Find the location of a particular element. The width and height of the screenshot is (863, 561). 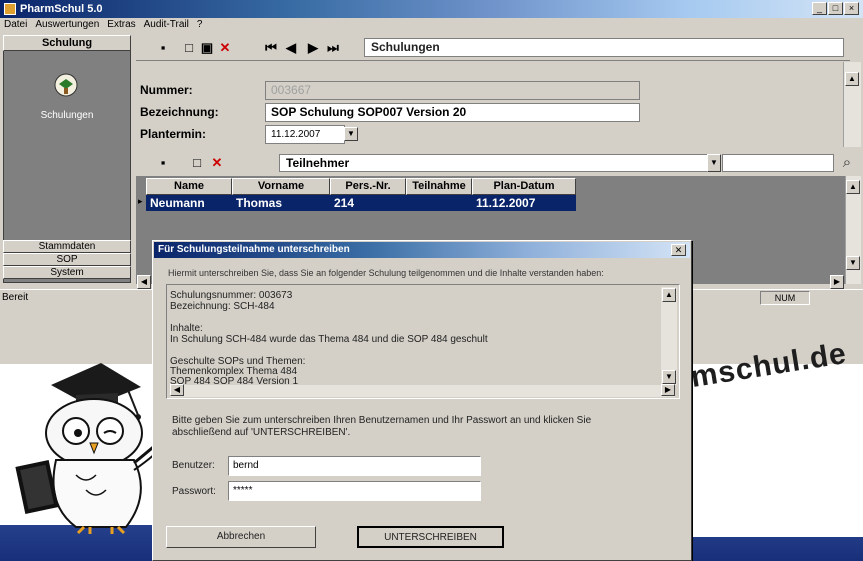

nummer-field: 003667 is located at coordinates (452, 90).